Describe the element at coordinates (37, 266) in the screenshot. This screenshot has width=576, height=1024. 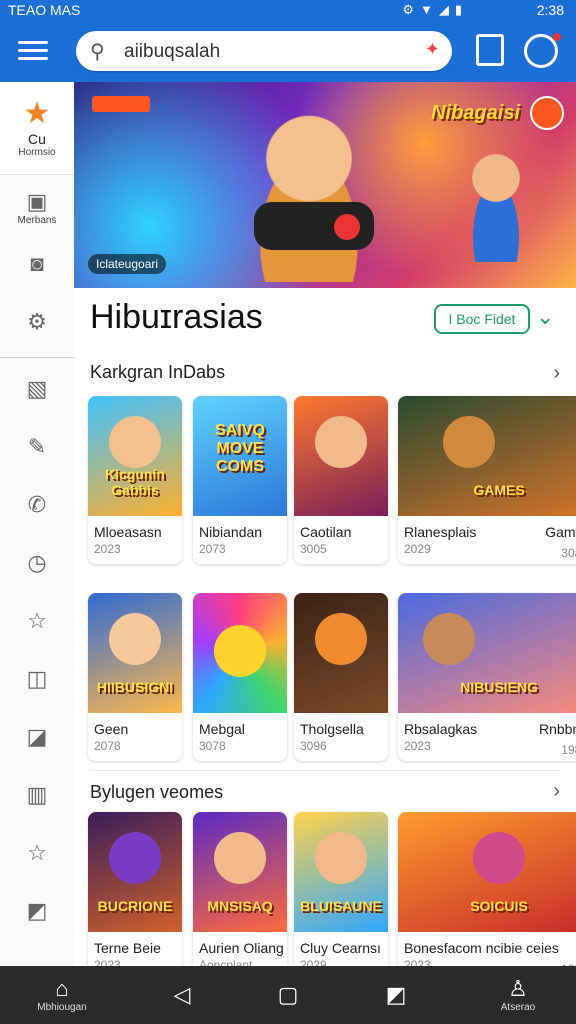
I see `sidebar-item-camera: ◙` at that location.